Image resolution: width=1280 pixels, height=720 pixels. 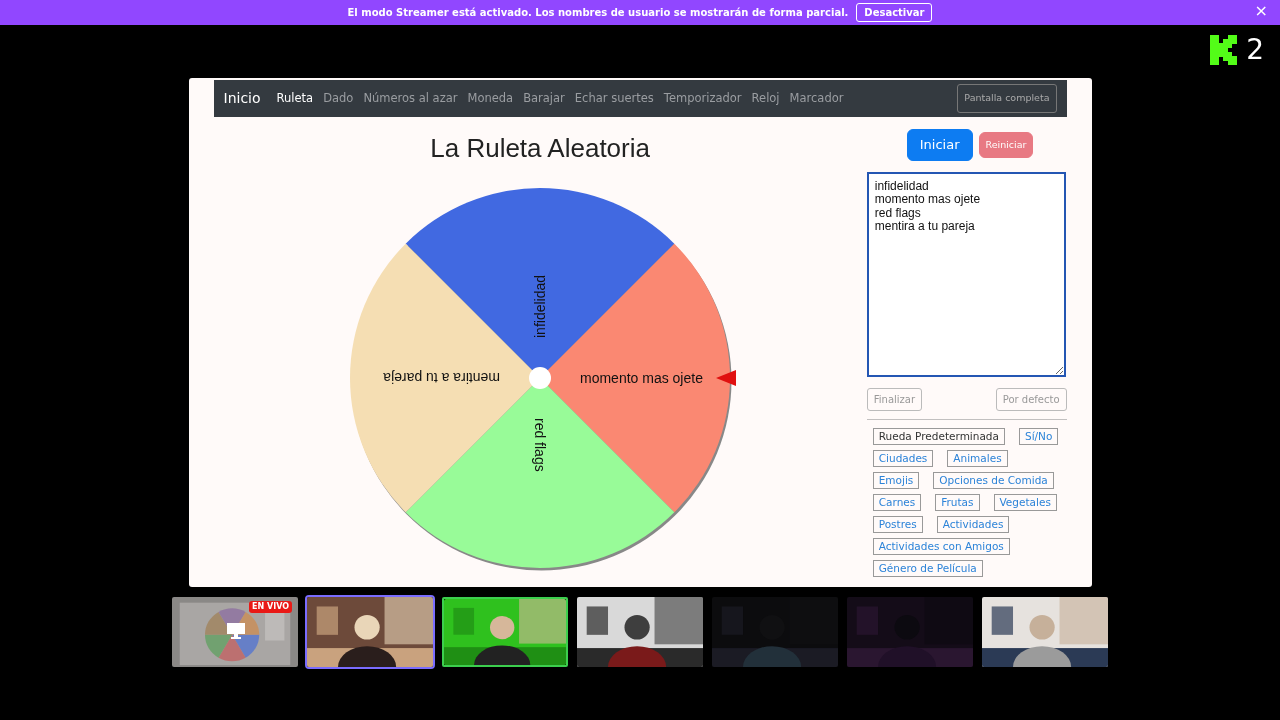 I want to click on fullscreen-button: Pantalla completa, so click(x=1007, y=98).